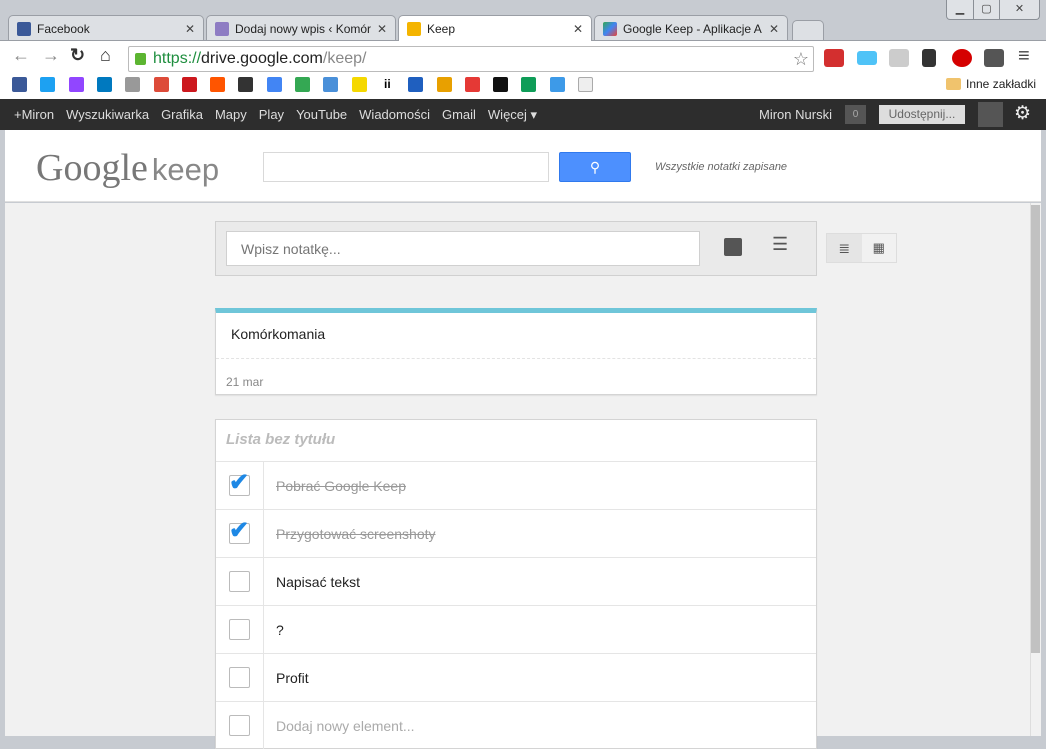  What do you see at coordinates (516, 629) in the screenshot?
I see `list-item: ?` at bounding box center [516, 629].